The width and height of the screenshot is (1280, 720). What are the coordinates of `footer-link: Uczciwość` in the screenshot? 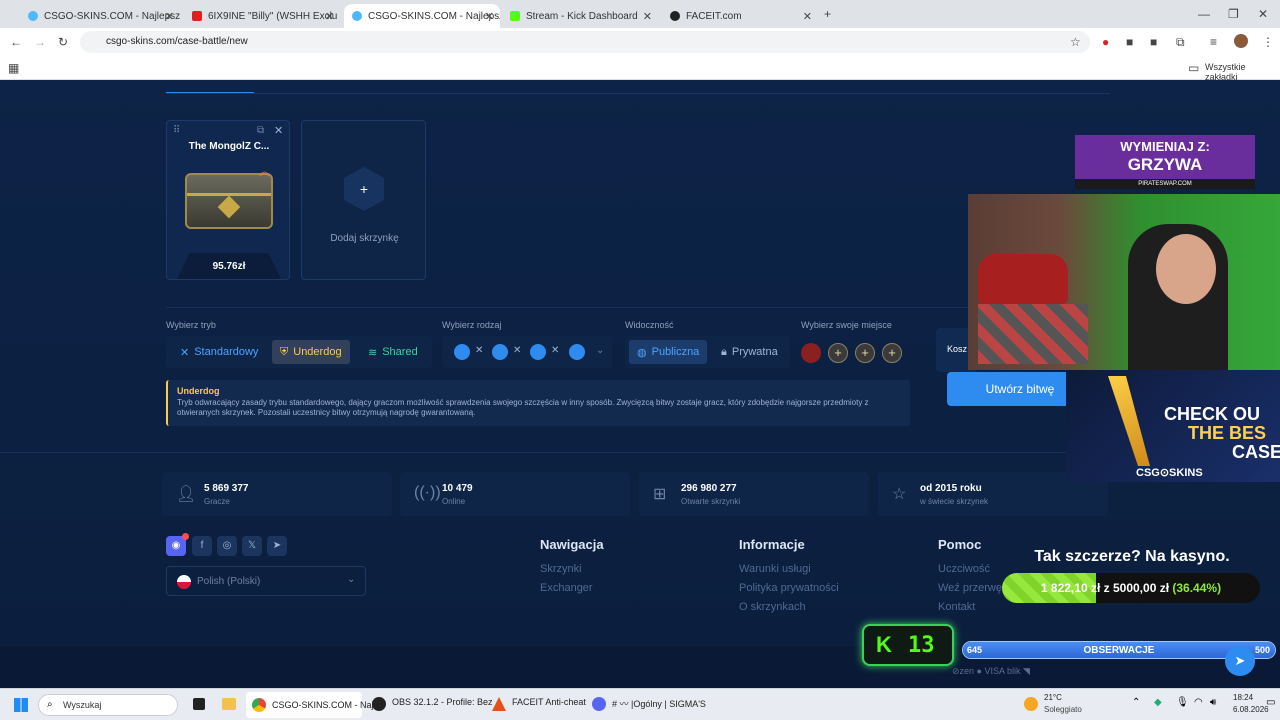 It's located at (964, 569).